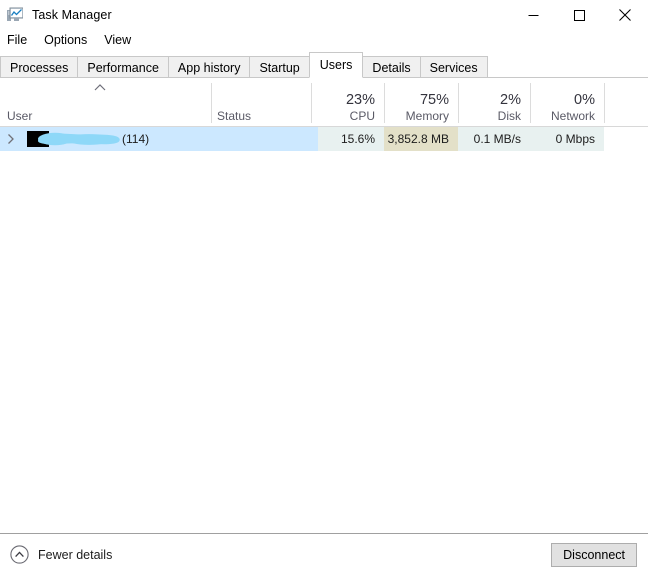 Image resolution: width=648 pixels, height=578 pixels. Describe the element at coordinates (434, 100) in the screenshot. I see `column-header-memory-percent: 75%` at that location.